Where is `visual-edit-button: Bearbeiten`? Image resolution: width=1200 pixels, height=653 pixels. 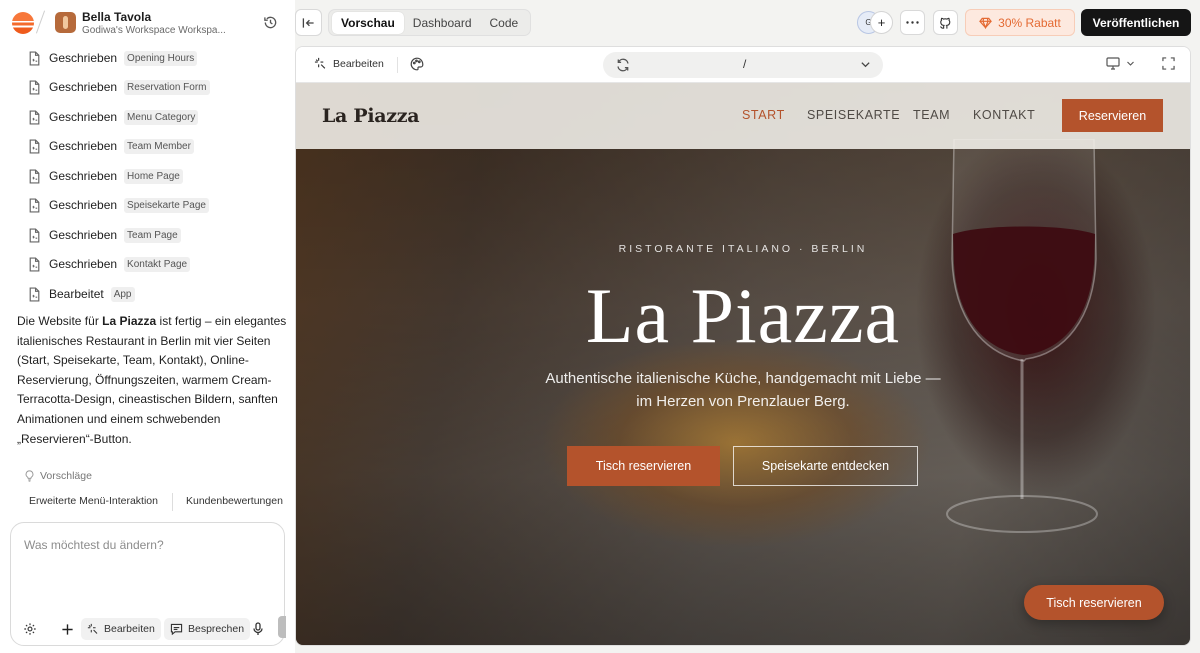 visual-edit-button: Bearbeiten is located at coordinates (349, 63).